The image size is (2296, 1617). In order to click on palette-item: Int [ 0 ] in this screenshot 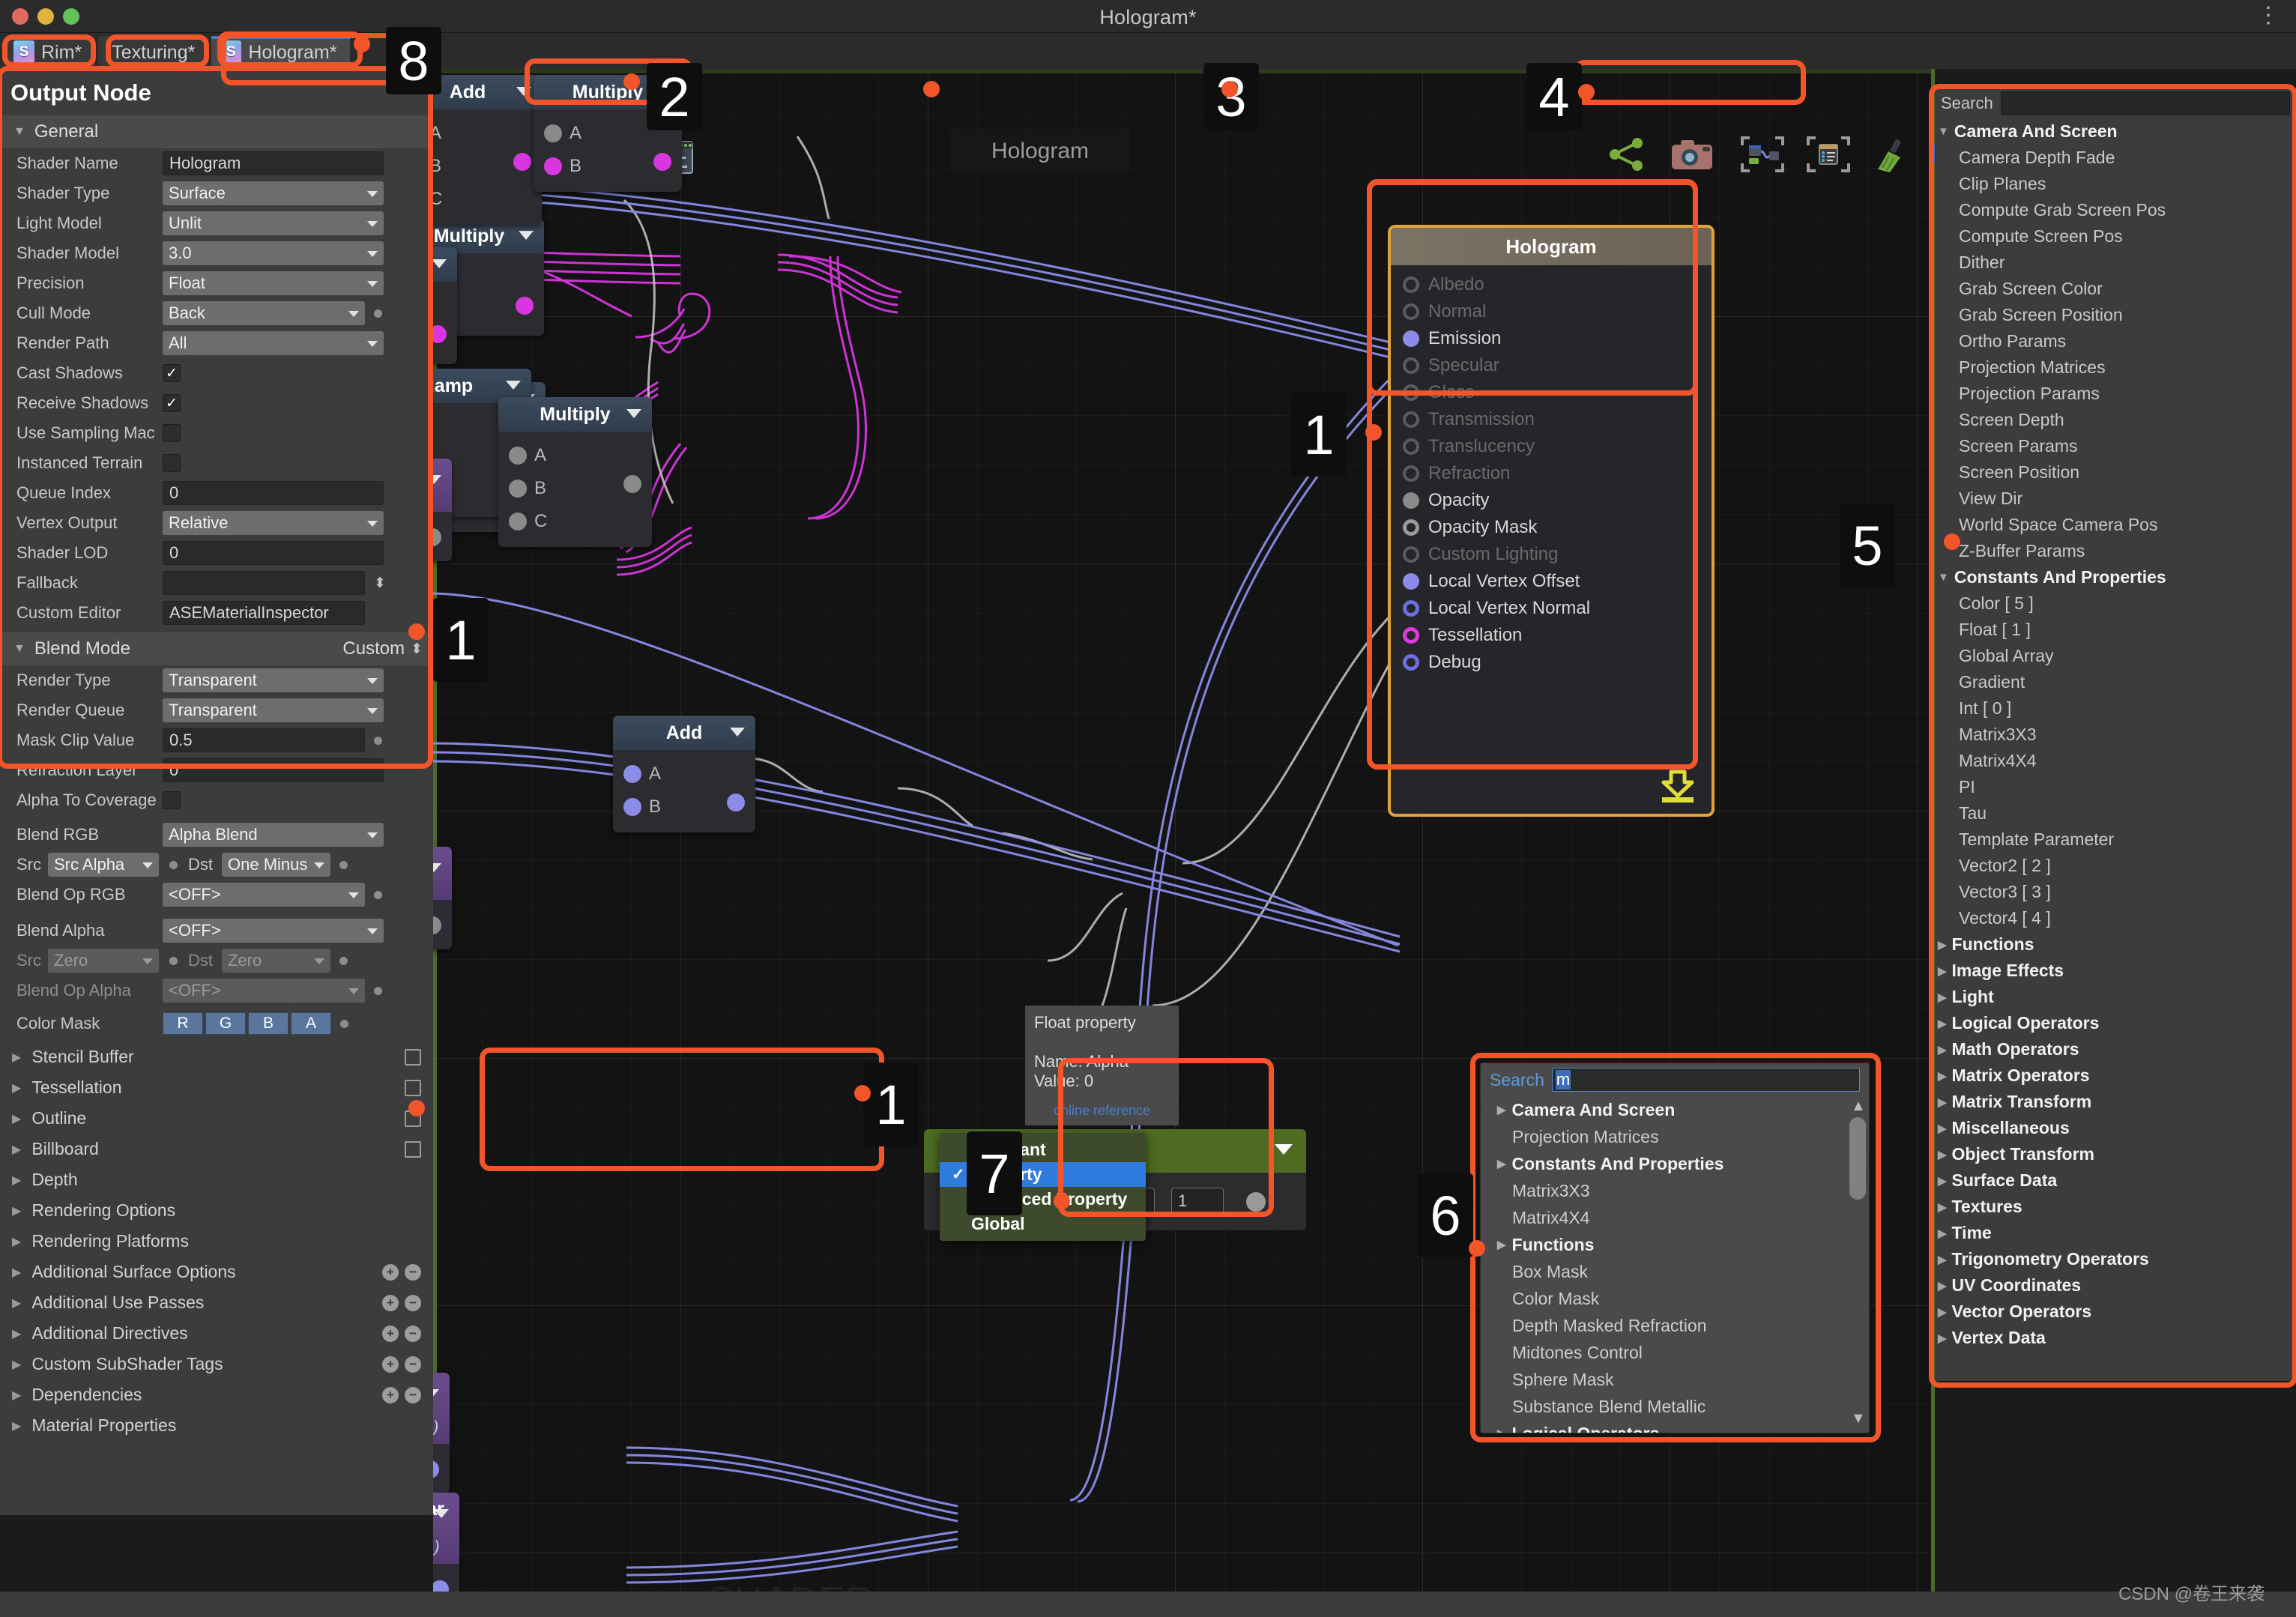, I will do `click(2115, 708)`.